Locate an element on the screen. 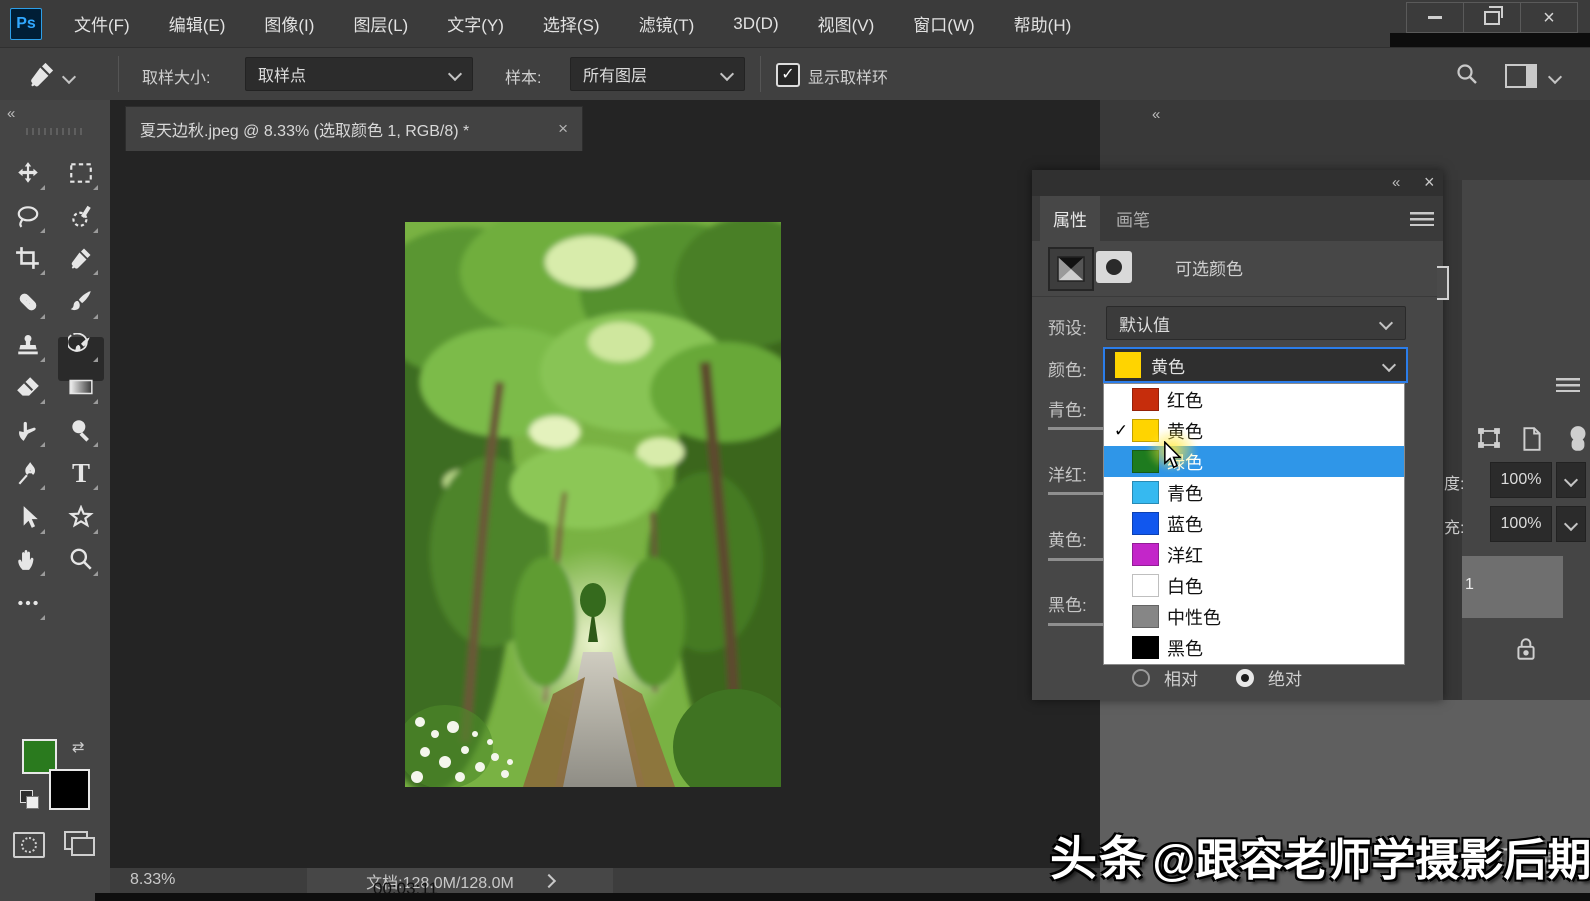 Image resolution: width=1590 pixels, height=901 pixels. red-swatch is located at coordinates (1145, 399).